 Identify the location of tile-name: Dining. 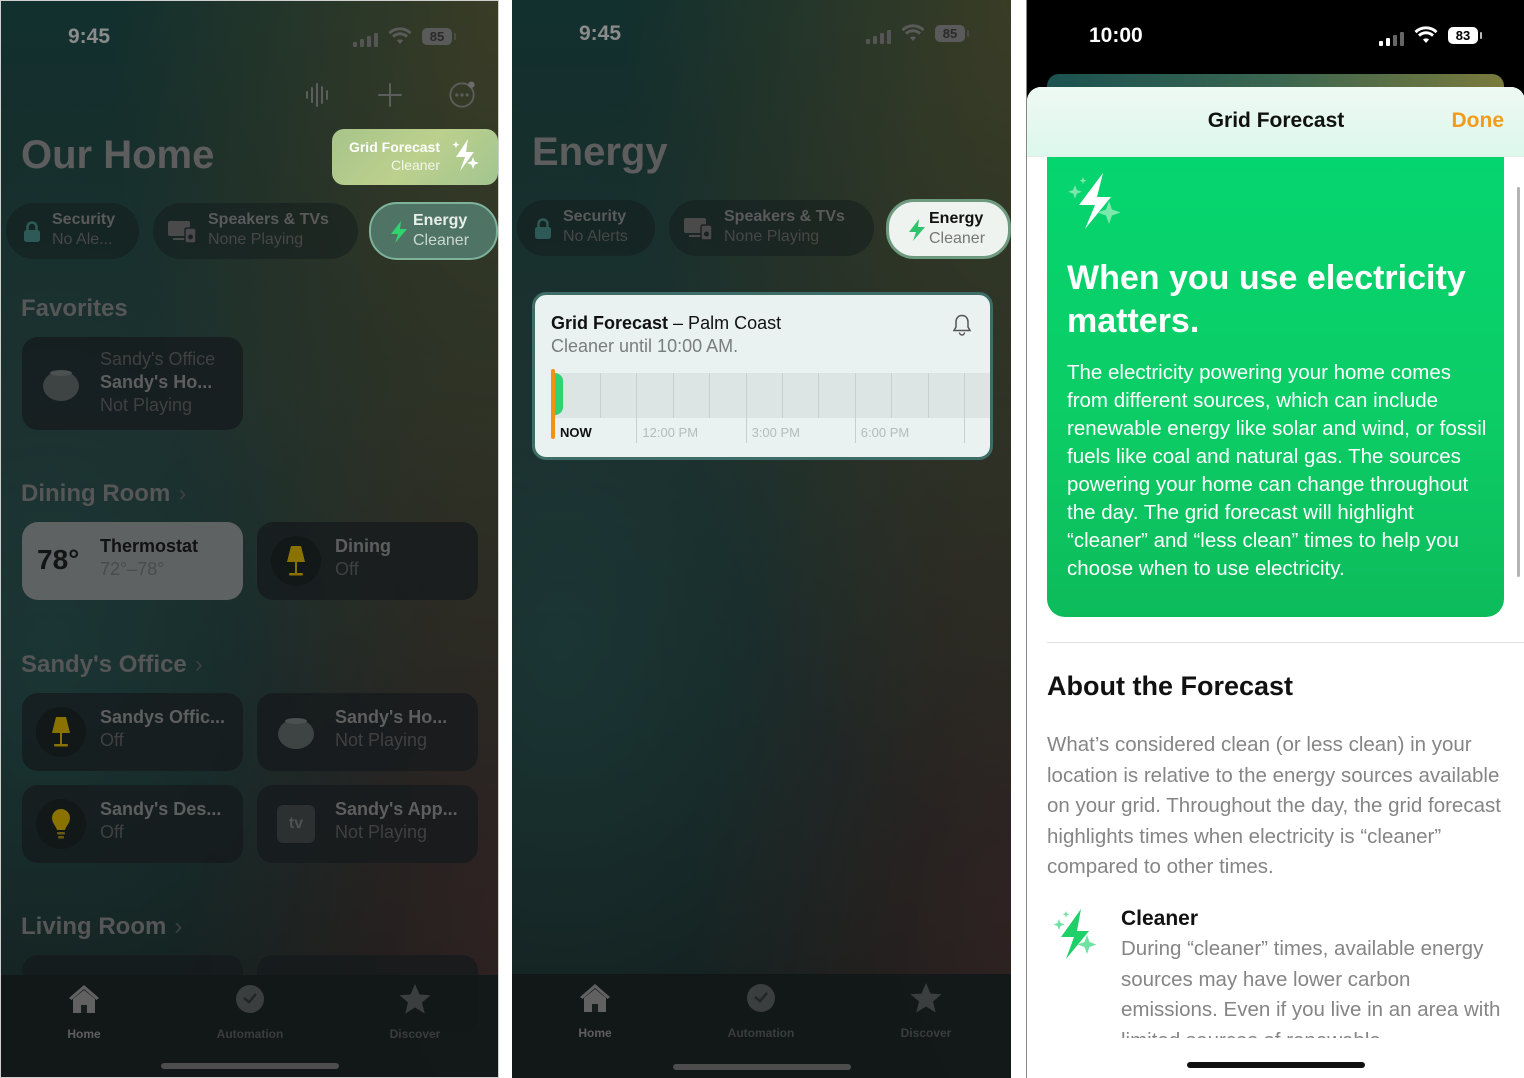
(363, 546).